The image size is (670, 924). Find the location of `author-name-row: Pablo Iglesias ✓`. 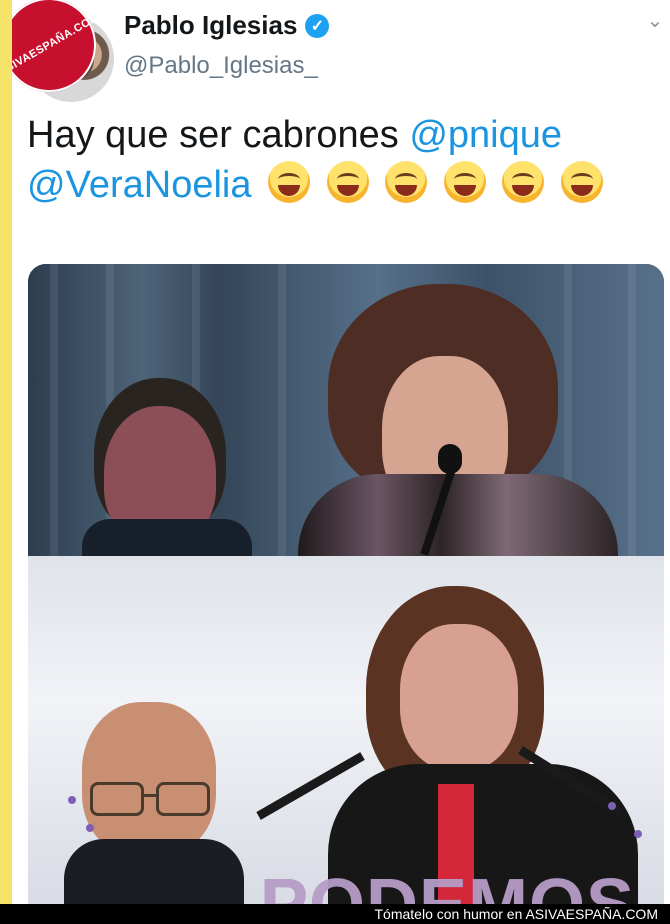

author-name-row: Pablo Iglesias ✓ is located at coordinates (227, 25).